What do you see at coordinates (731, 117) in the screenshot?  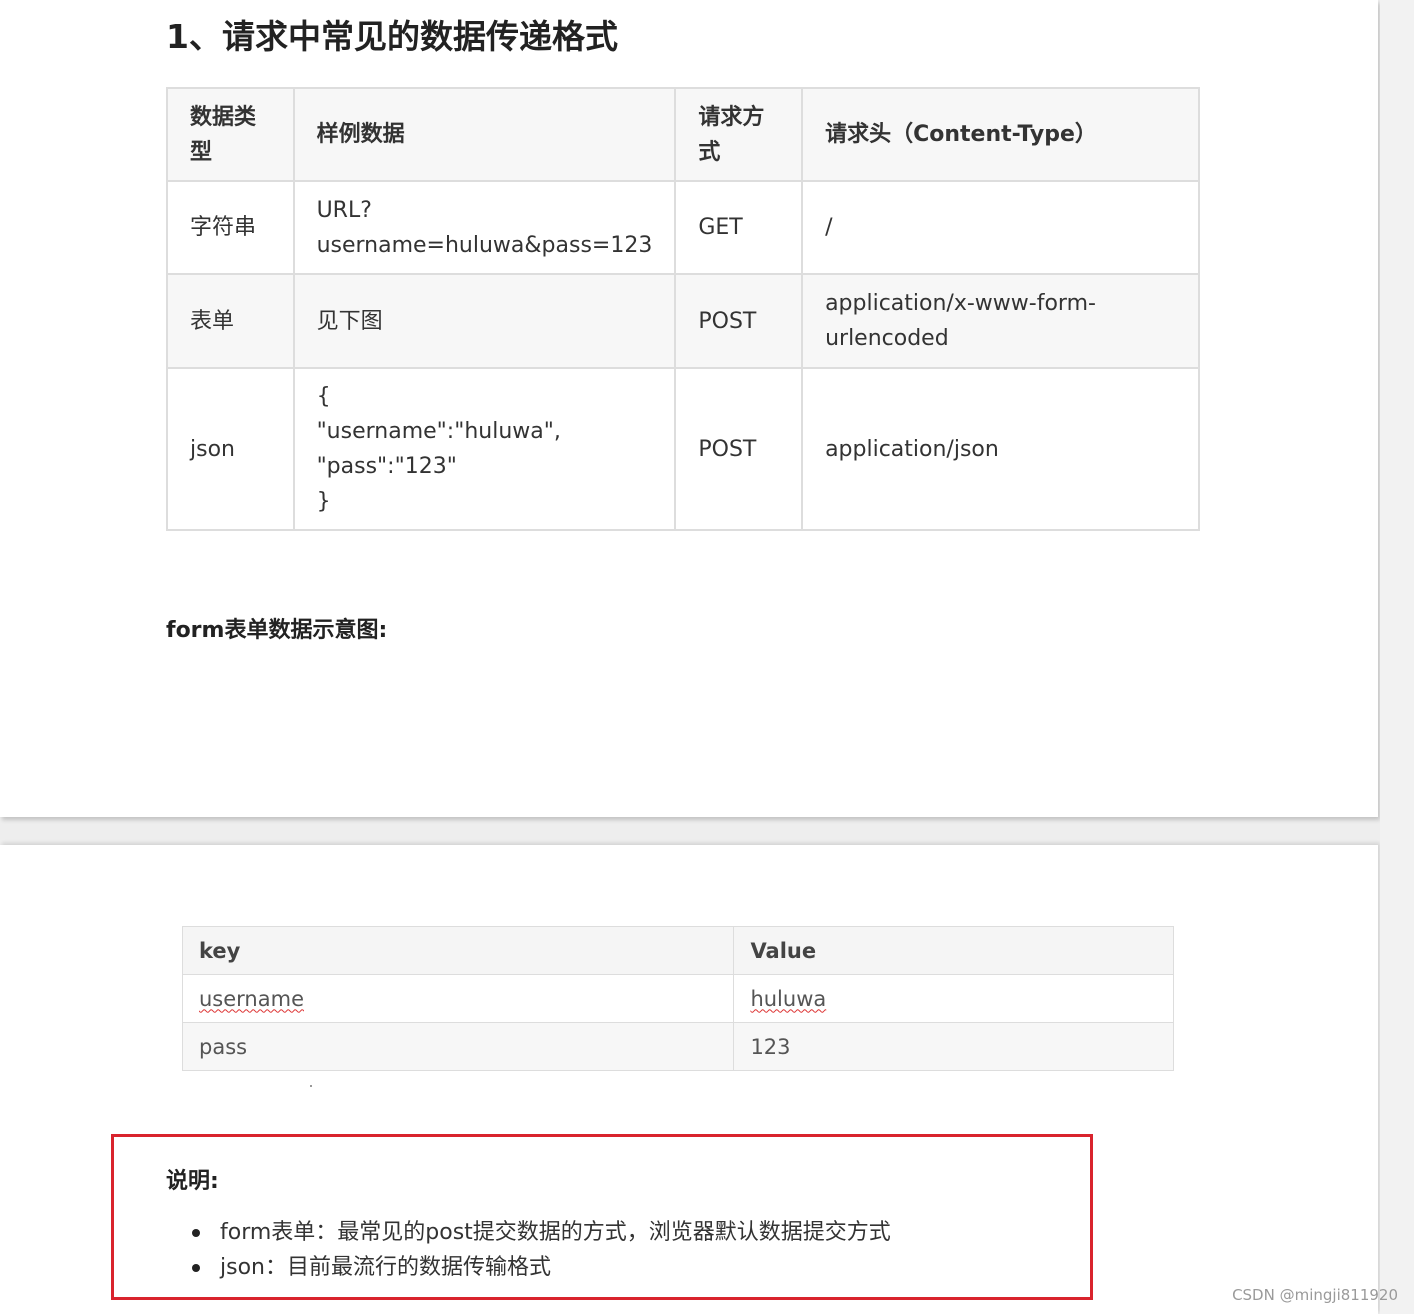 I see `header-method-line-1: 请求方` at bounding box center [731, 117].